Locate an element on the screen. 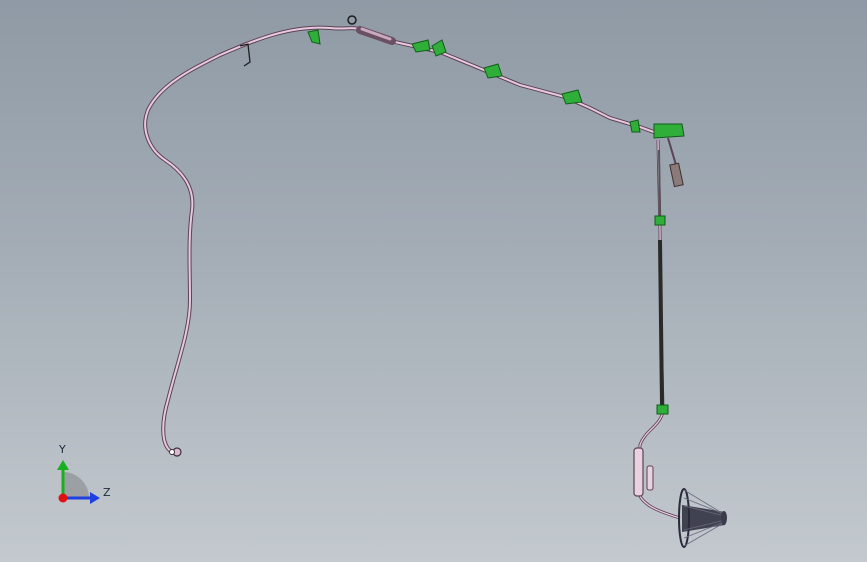  antenna-base is located at coordinates (702, 518).